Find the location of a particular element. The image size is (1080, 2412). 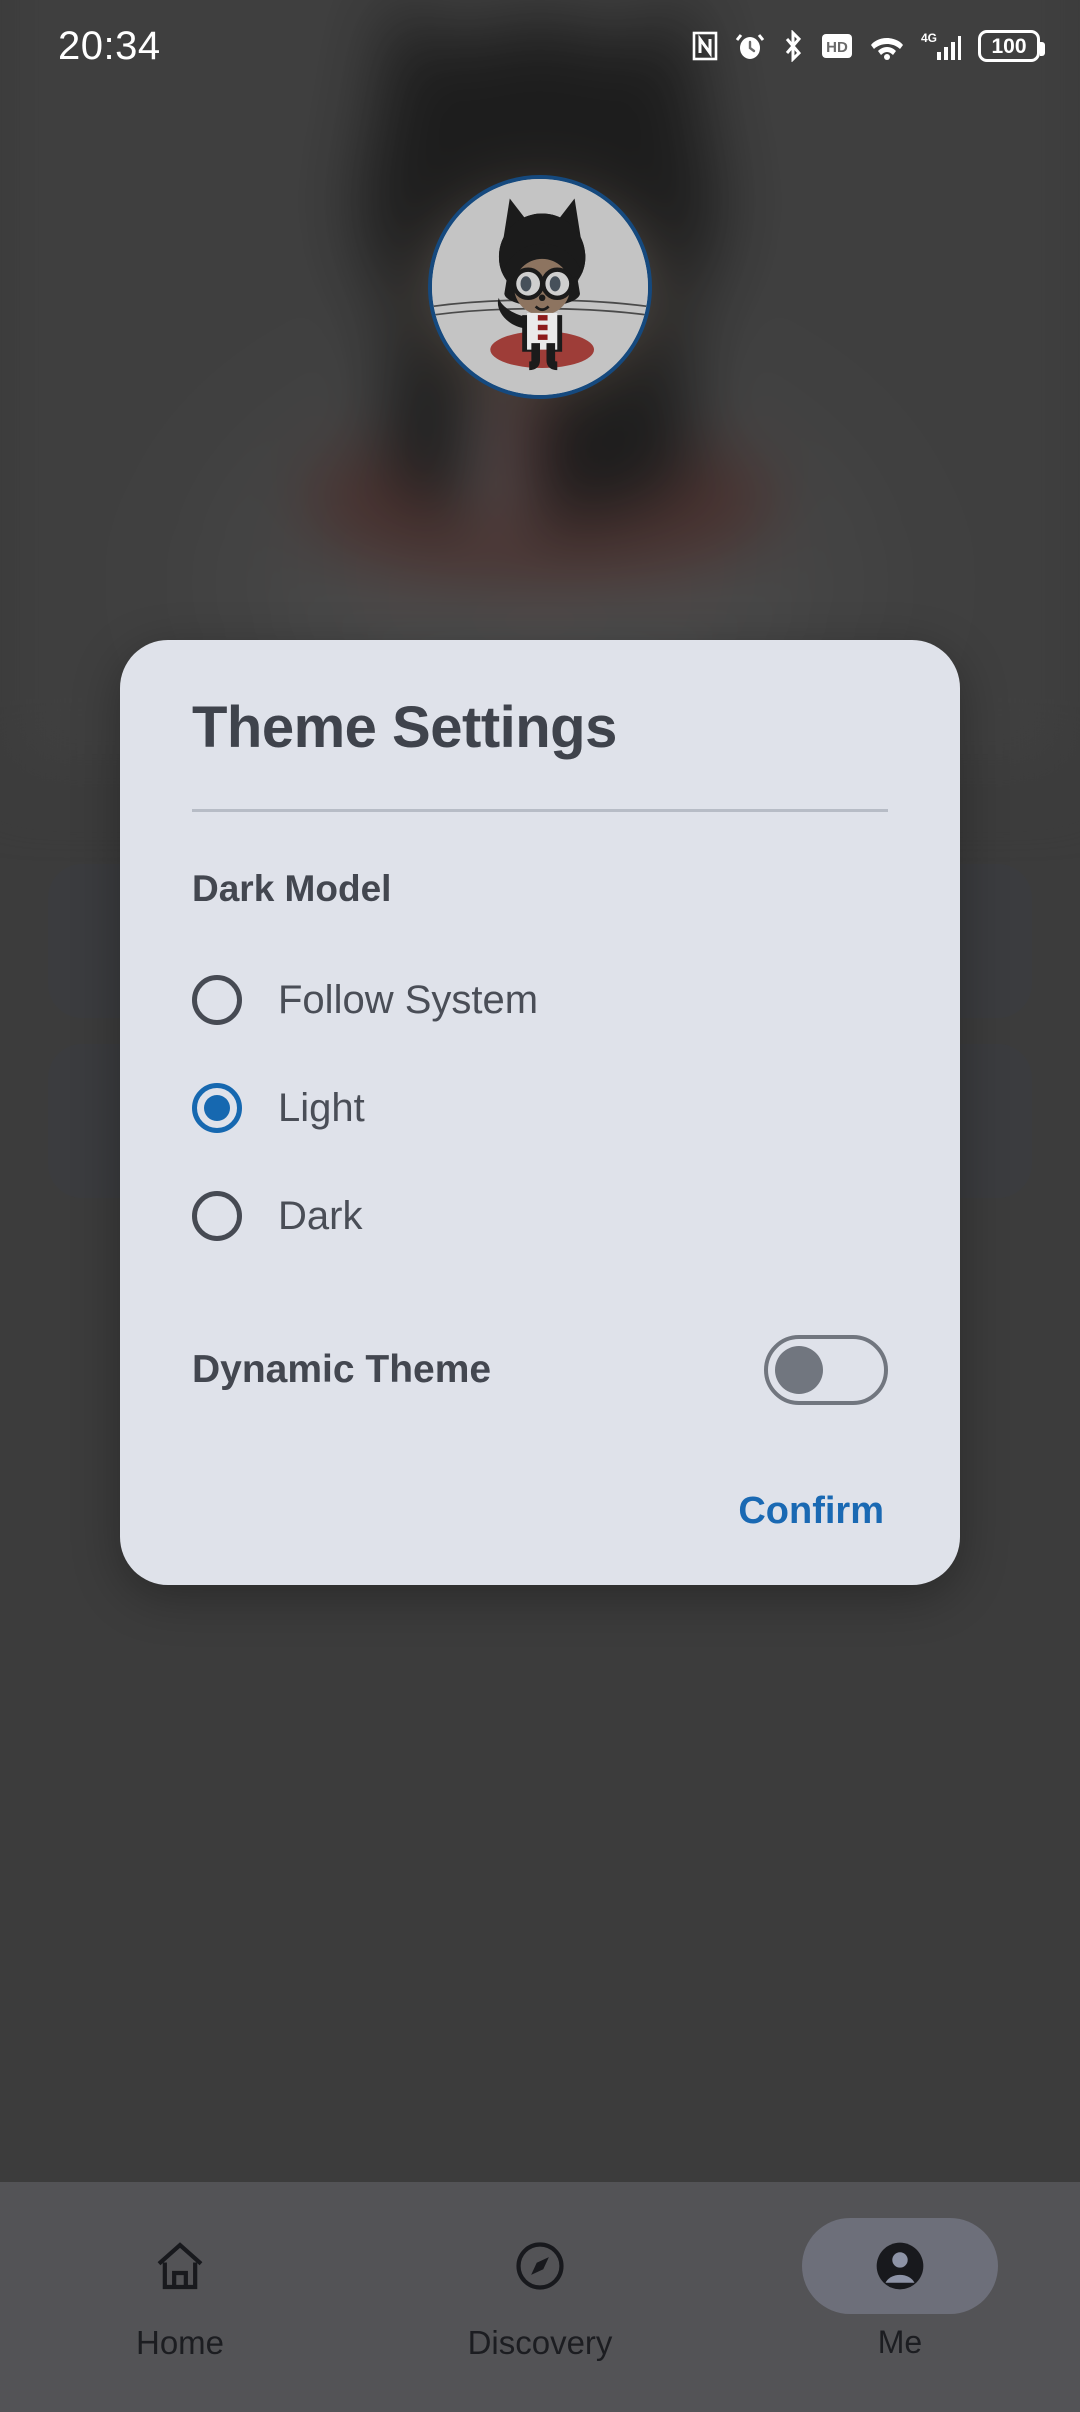

dynamic-theme-label: Dynamic Theme is located at coordinates (342, 1369).